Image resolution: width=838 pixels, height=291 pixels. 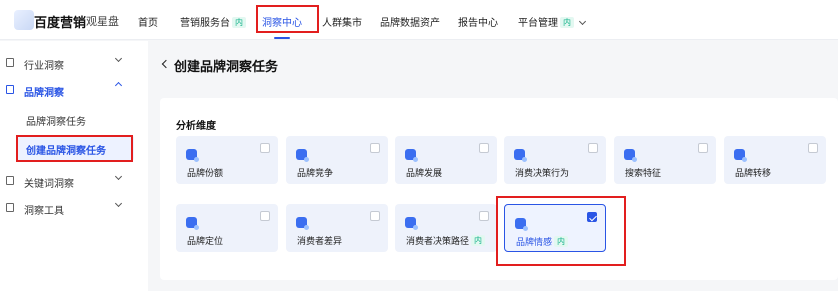 What do you see at coordinates (74, 208) in the screenshot?
I see `sidebar-item-insight-tools: 洞察工具` at bounding box center [74, 208].